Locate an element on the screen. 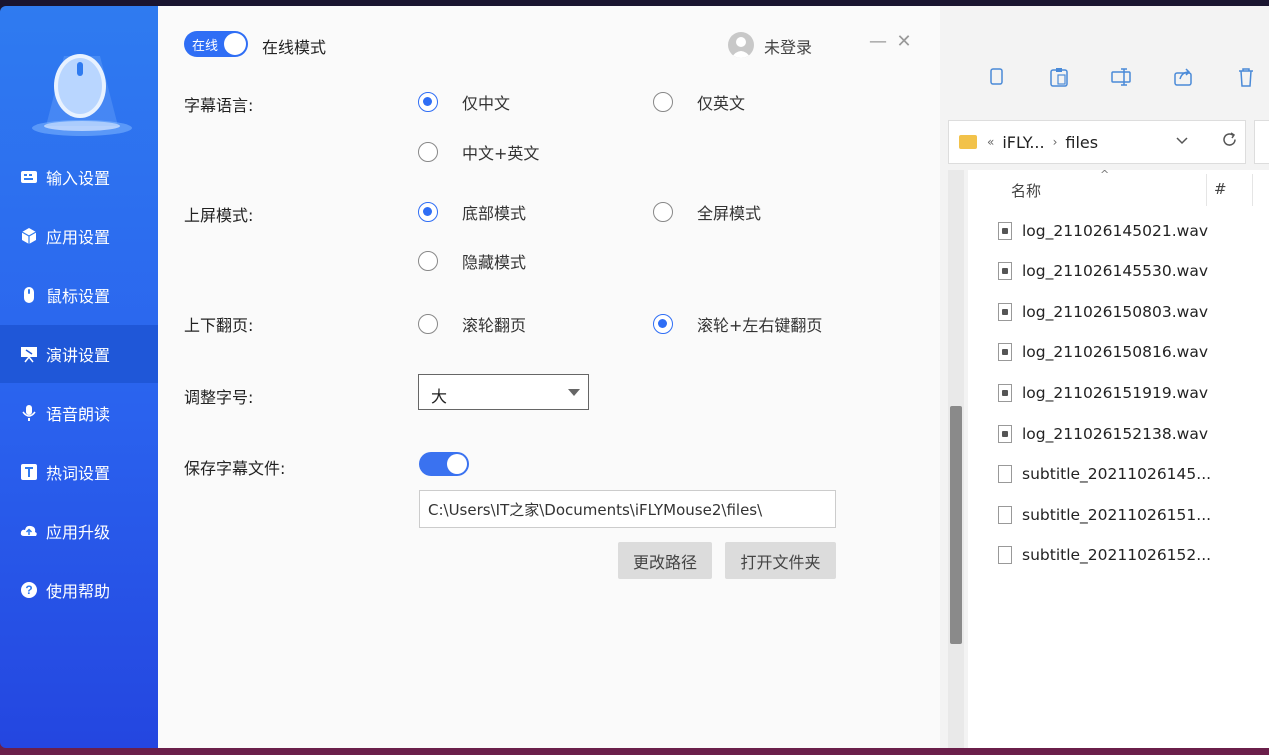 The height and width of the screenshot is (755, 1269). radio-chinese-english: 中文+英文 is located at coordinates (478, 152).